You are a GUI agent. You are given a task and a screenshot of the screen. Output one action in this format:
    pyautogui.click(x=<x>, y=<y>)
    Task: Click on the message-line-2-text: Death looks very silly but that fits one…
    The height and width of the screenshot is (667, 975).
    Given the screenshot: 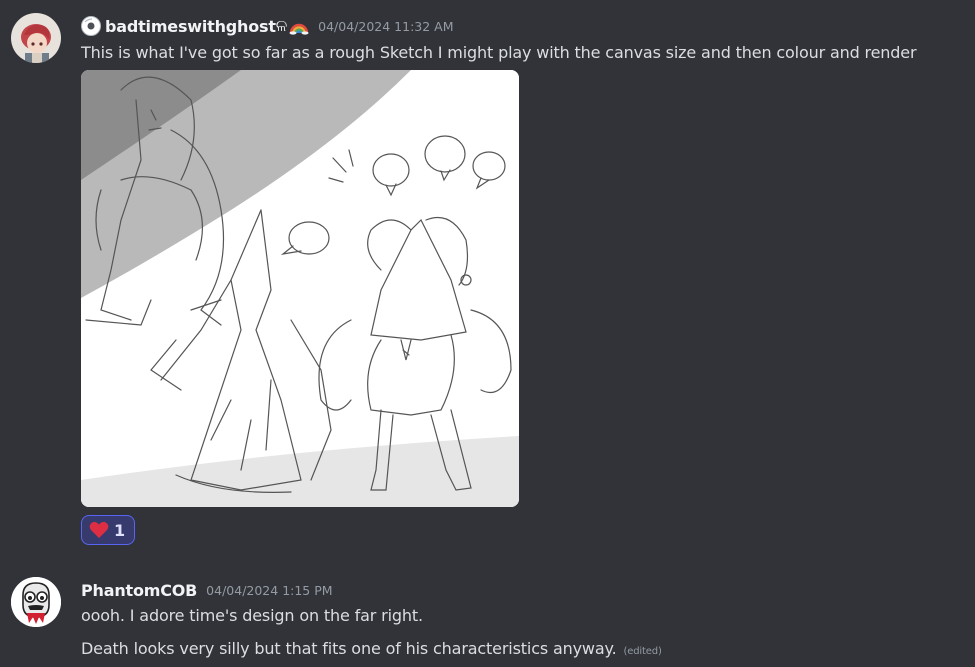 What is the action you would take?
    pyautogui.click(x=349, y=648)
    